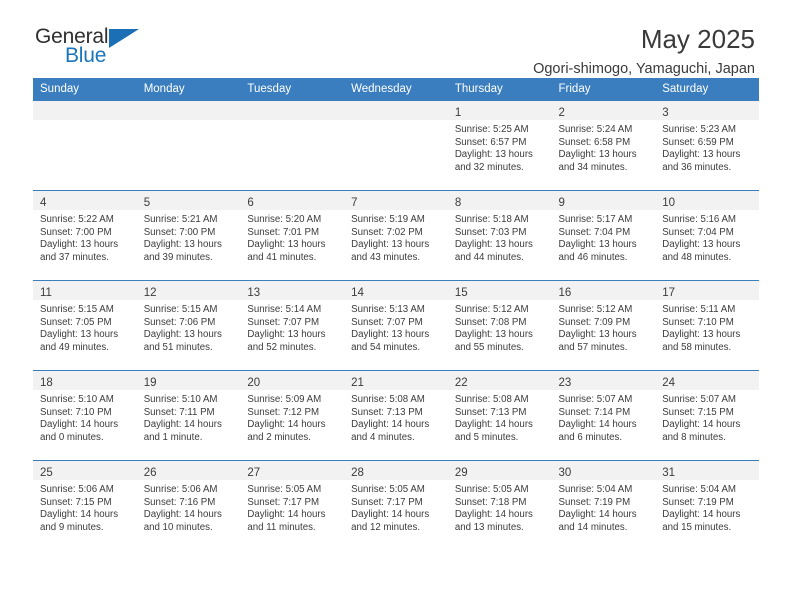 The image size is (792, 612). Describe the element at coordinates (603, 380) in the screenshot. I see `day-number-band: 23` at that location.